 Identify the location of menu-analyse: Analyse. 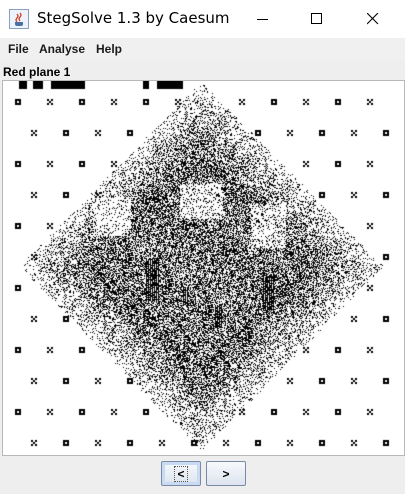
(62, 49).